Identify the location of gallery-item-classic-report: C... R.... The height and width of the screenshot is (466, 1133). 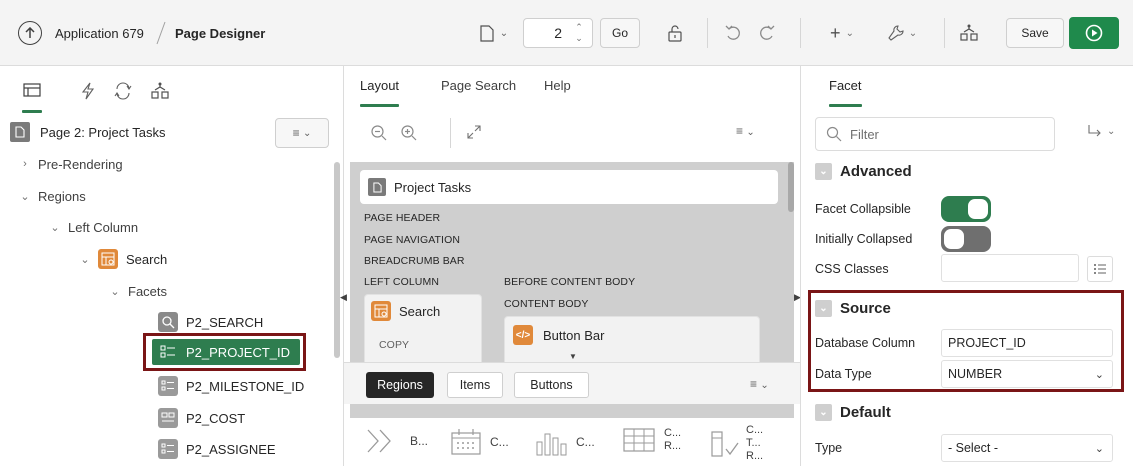
(651, 440).